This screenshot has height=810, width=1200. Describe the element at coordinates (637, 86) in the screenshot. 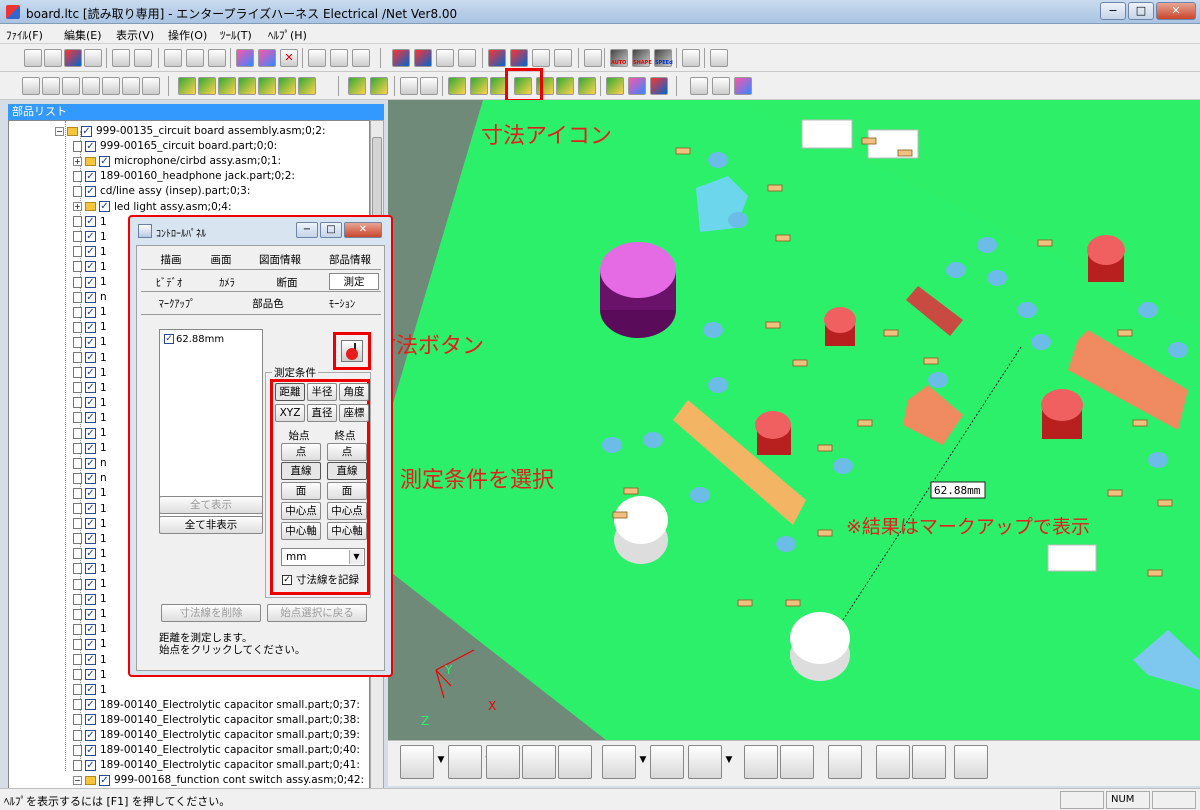

I see `motion-icon` at that location.